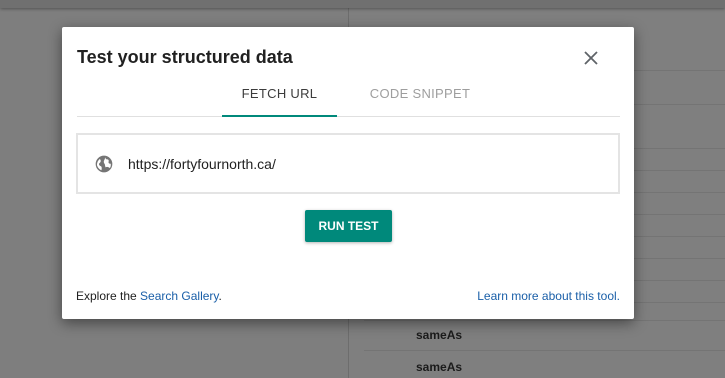 This screenshot has height=378, width=725. Describe the element at coordinates (108, 296) in the screenshot. I see `footer-explore-prefix: Explore the` at that location.